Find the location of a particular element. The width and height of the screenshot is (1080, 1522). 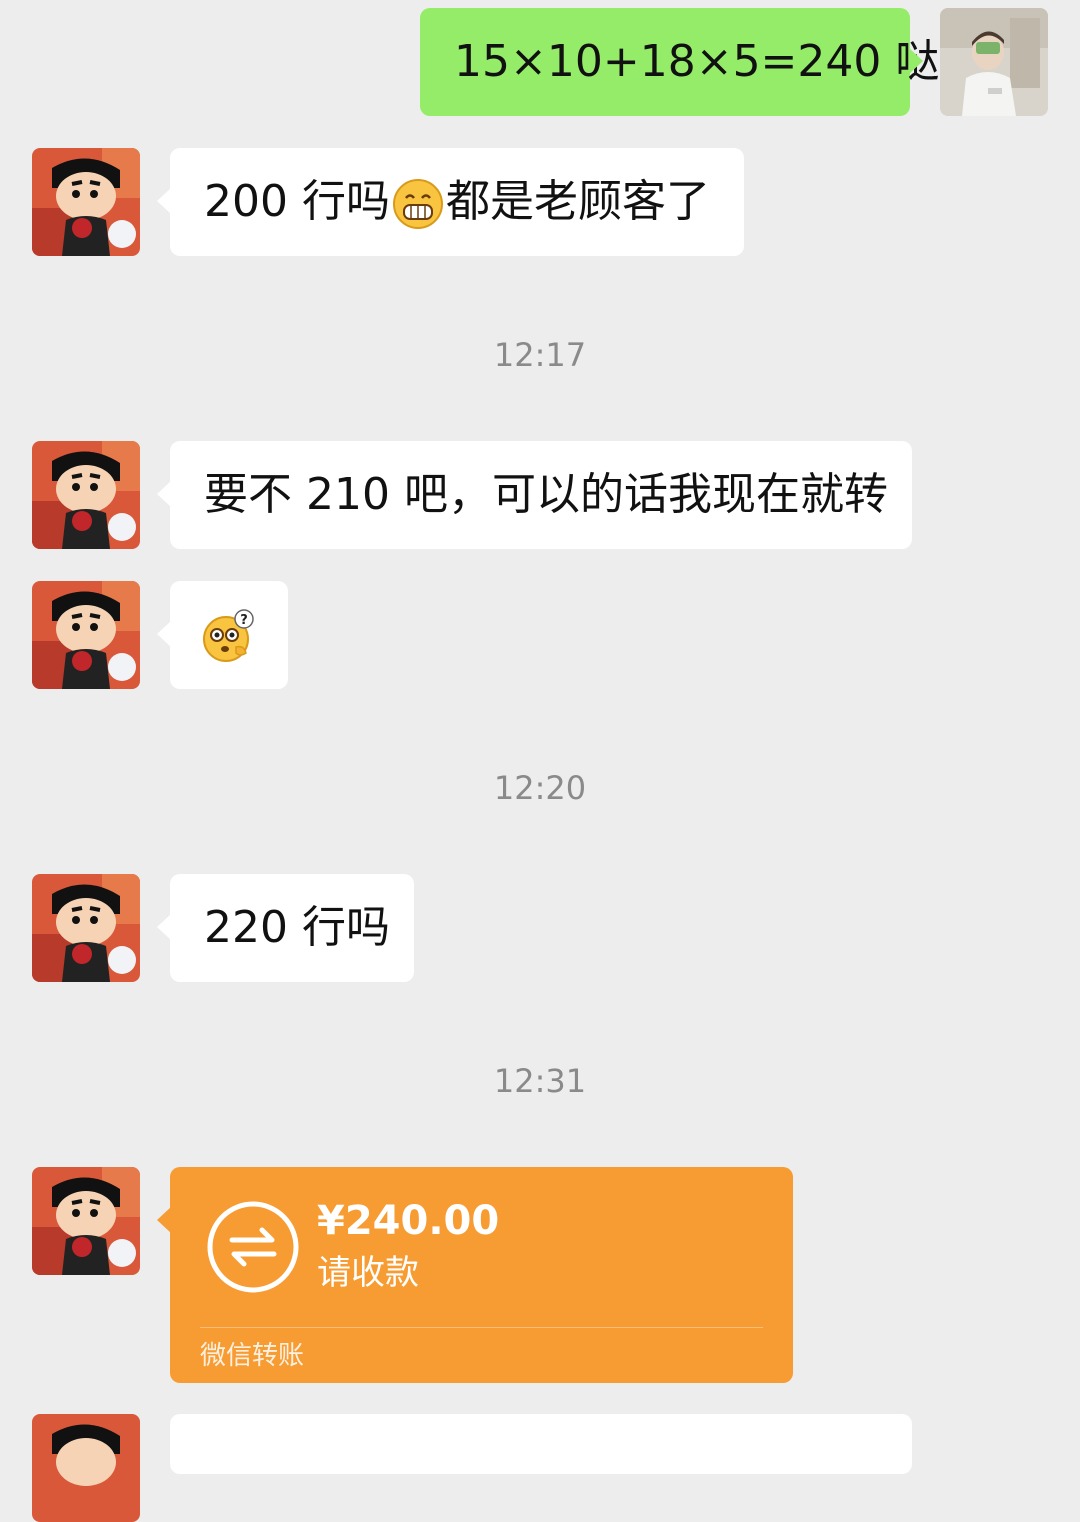

my-avatar is located at coordinates (994, 62).